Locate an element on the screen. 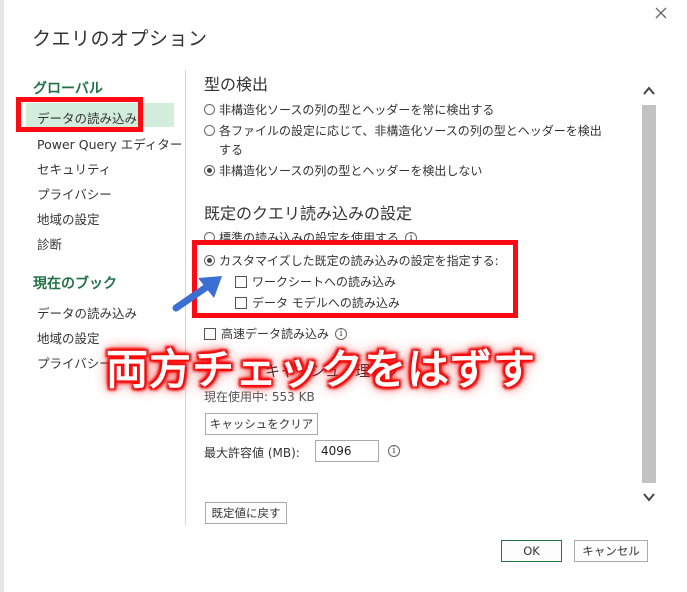 This screenshot has height=592, width=687. restore-defaults-button: 既定値に戻す is located at coordinates (246, 513).